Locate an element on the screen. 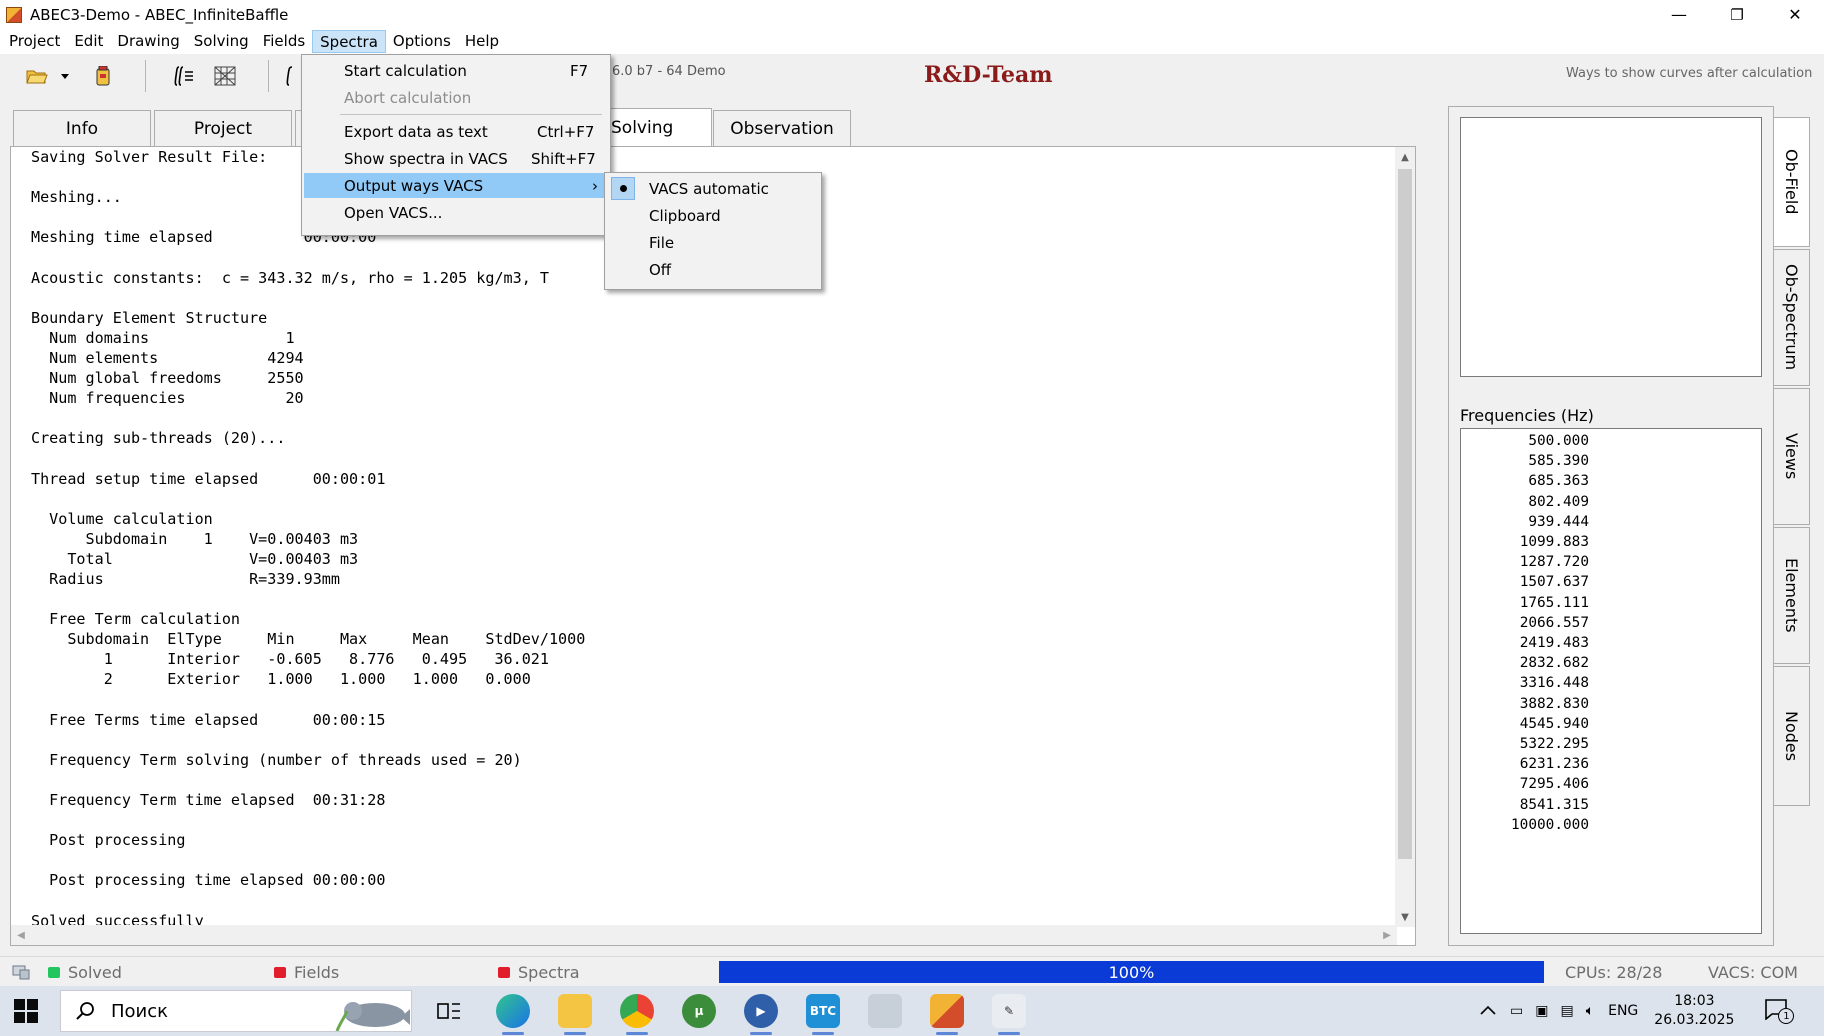  scroll-up-icon: ▲ is located at coordinates (1405, 157).